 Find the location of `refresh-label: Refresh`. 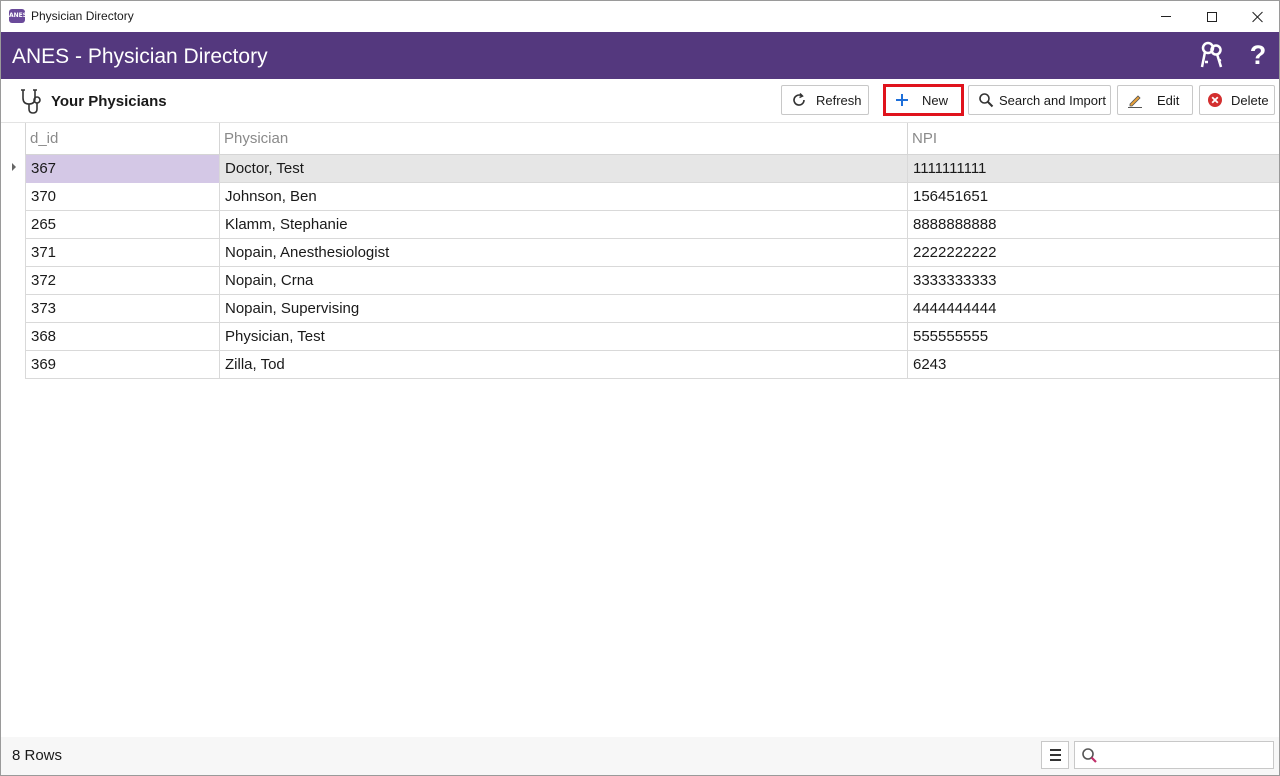

refresh-label: Refresh is located at coordinates (839, 100).